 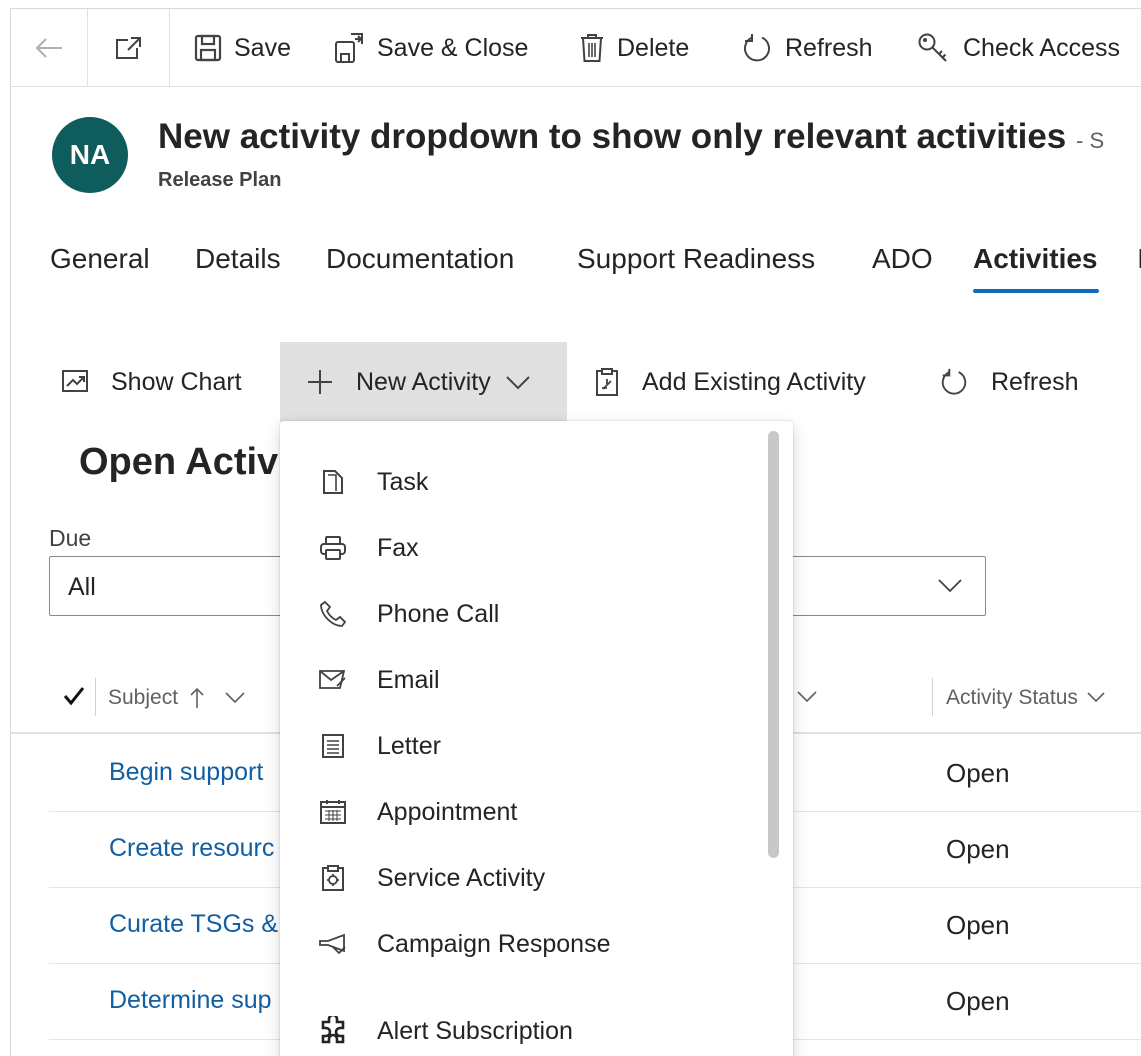 What do you see at coordinates (333, 482) in the screenshot?
I see `task-icon` at bounding box center [333, 482].